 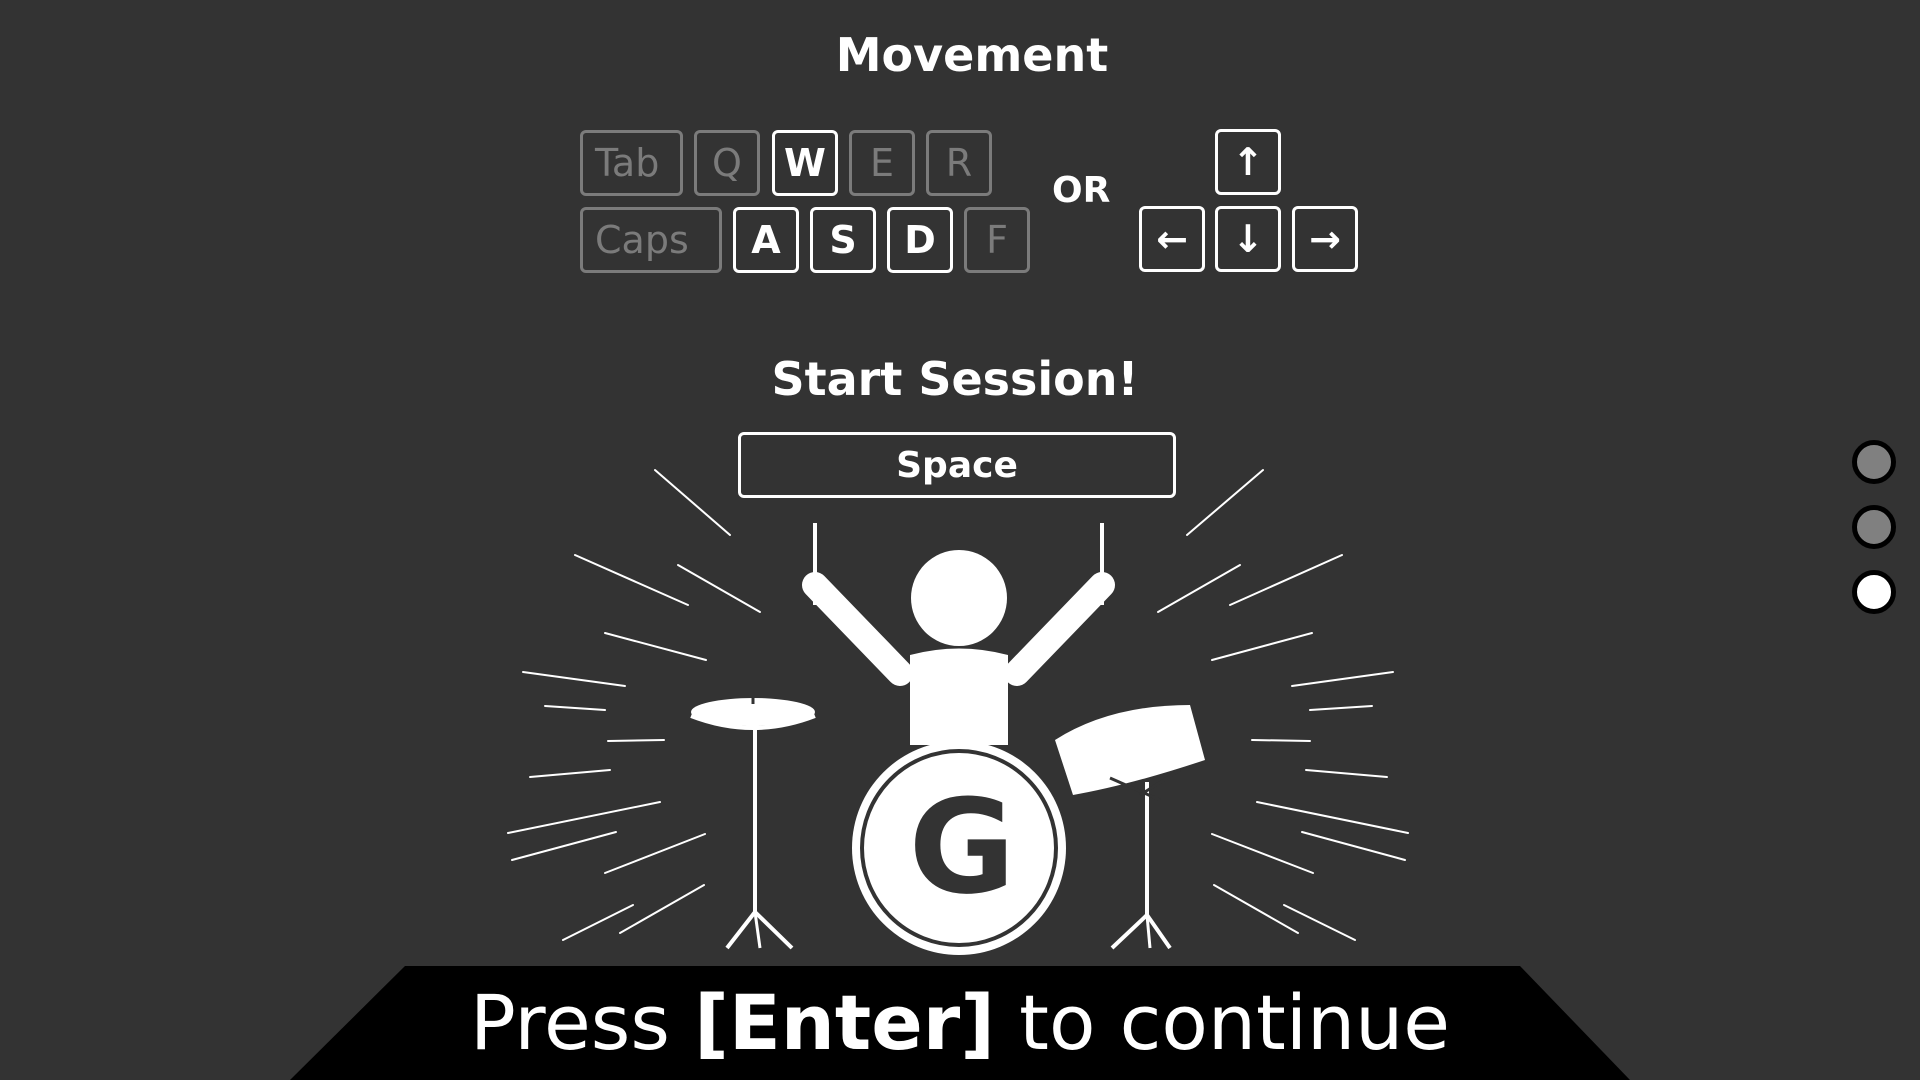 I want to click on continue-prompt: Press [Enter] to continue, so click(x=960, y=1022).